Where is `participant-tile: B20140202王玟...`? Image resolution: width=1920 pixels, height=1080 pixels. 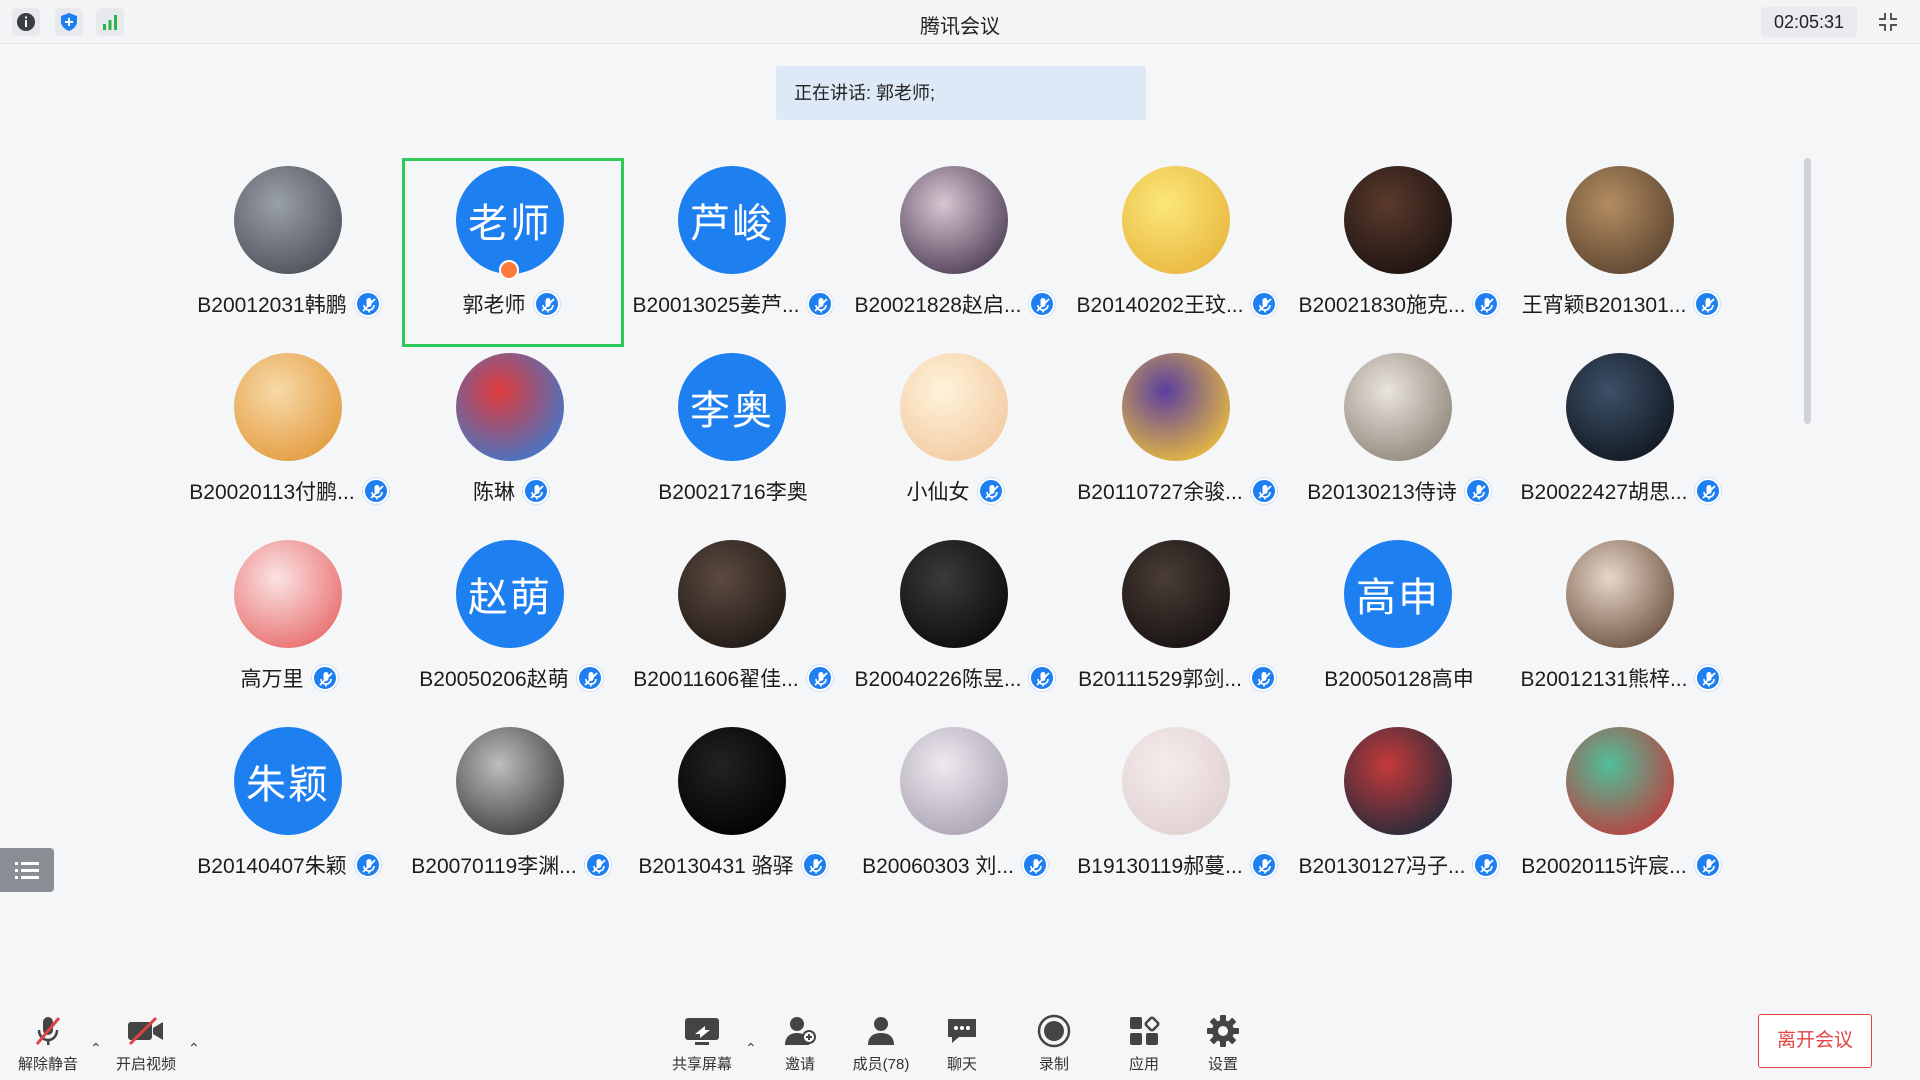 participant-tile: B20140202王玟... is located at coordinates (1177, 249).